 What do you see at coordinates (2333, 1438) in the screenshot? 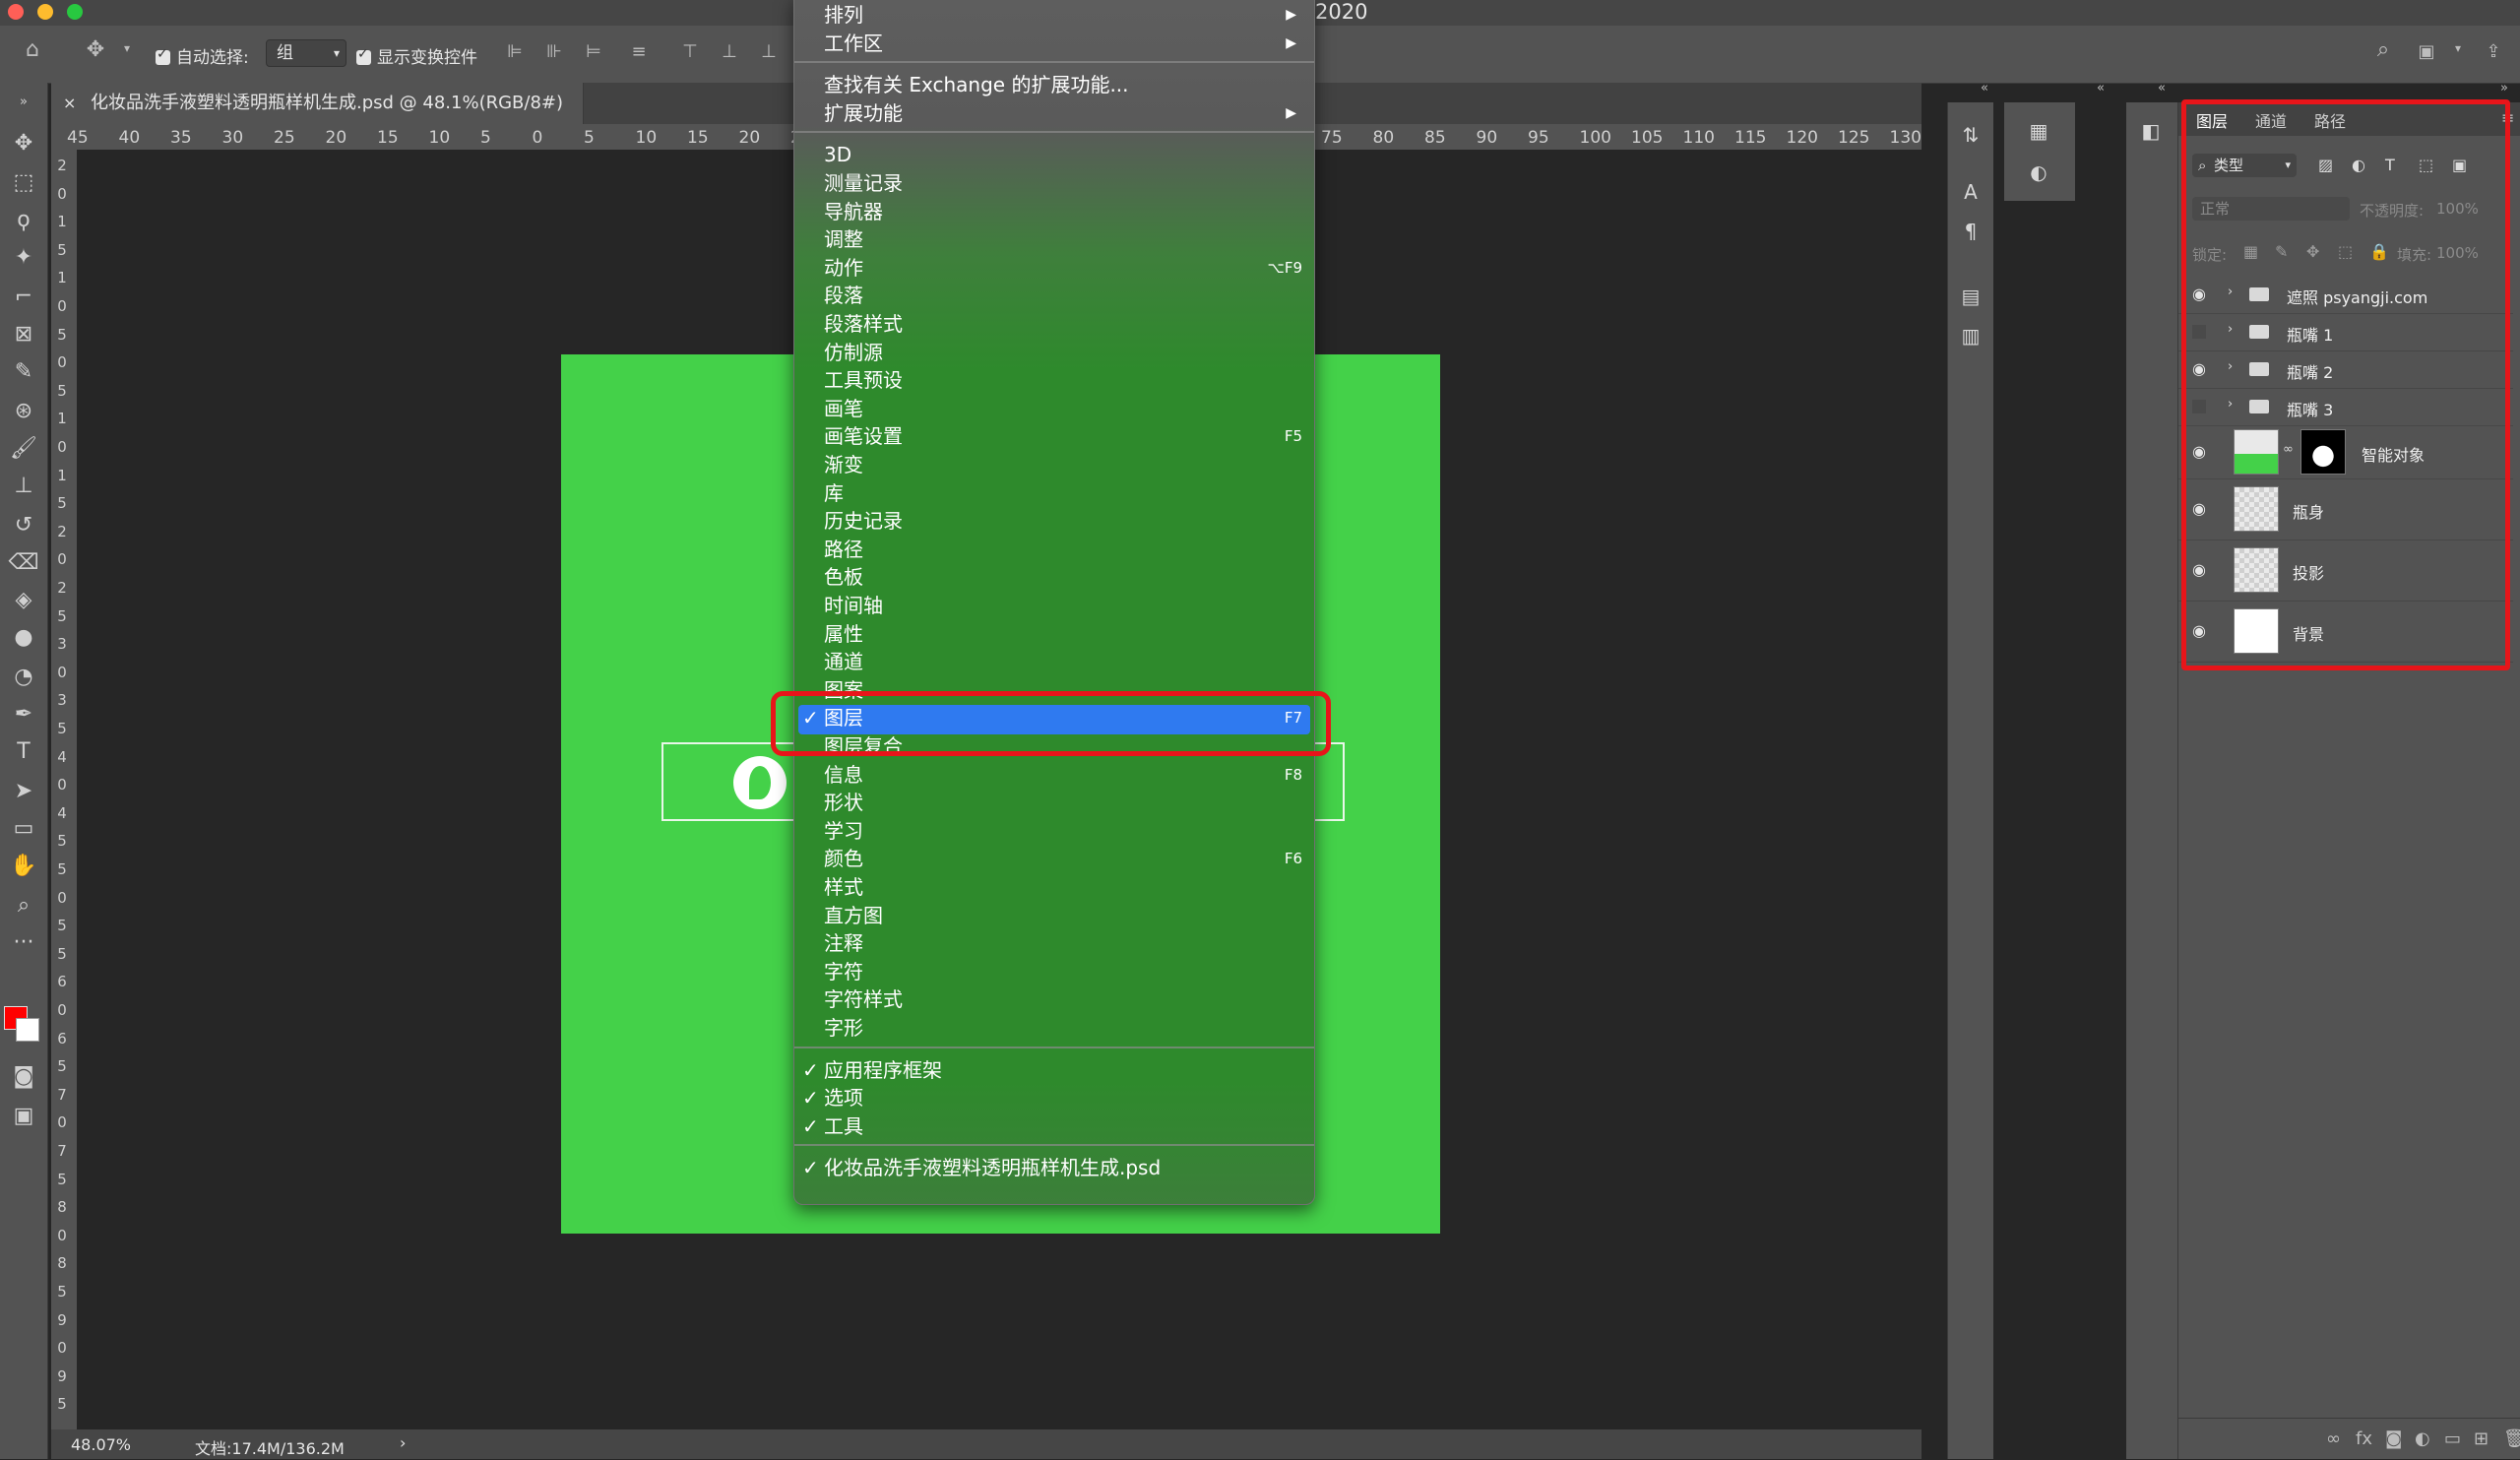
I see `link-icon: ∞` at bounding box center [2333, 1438].